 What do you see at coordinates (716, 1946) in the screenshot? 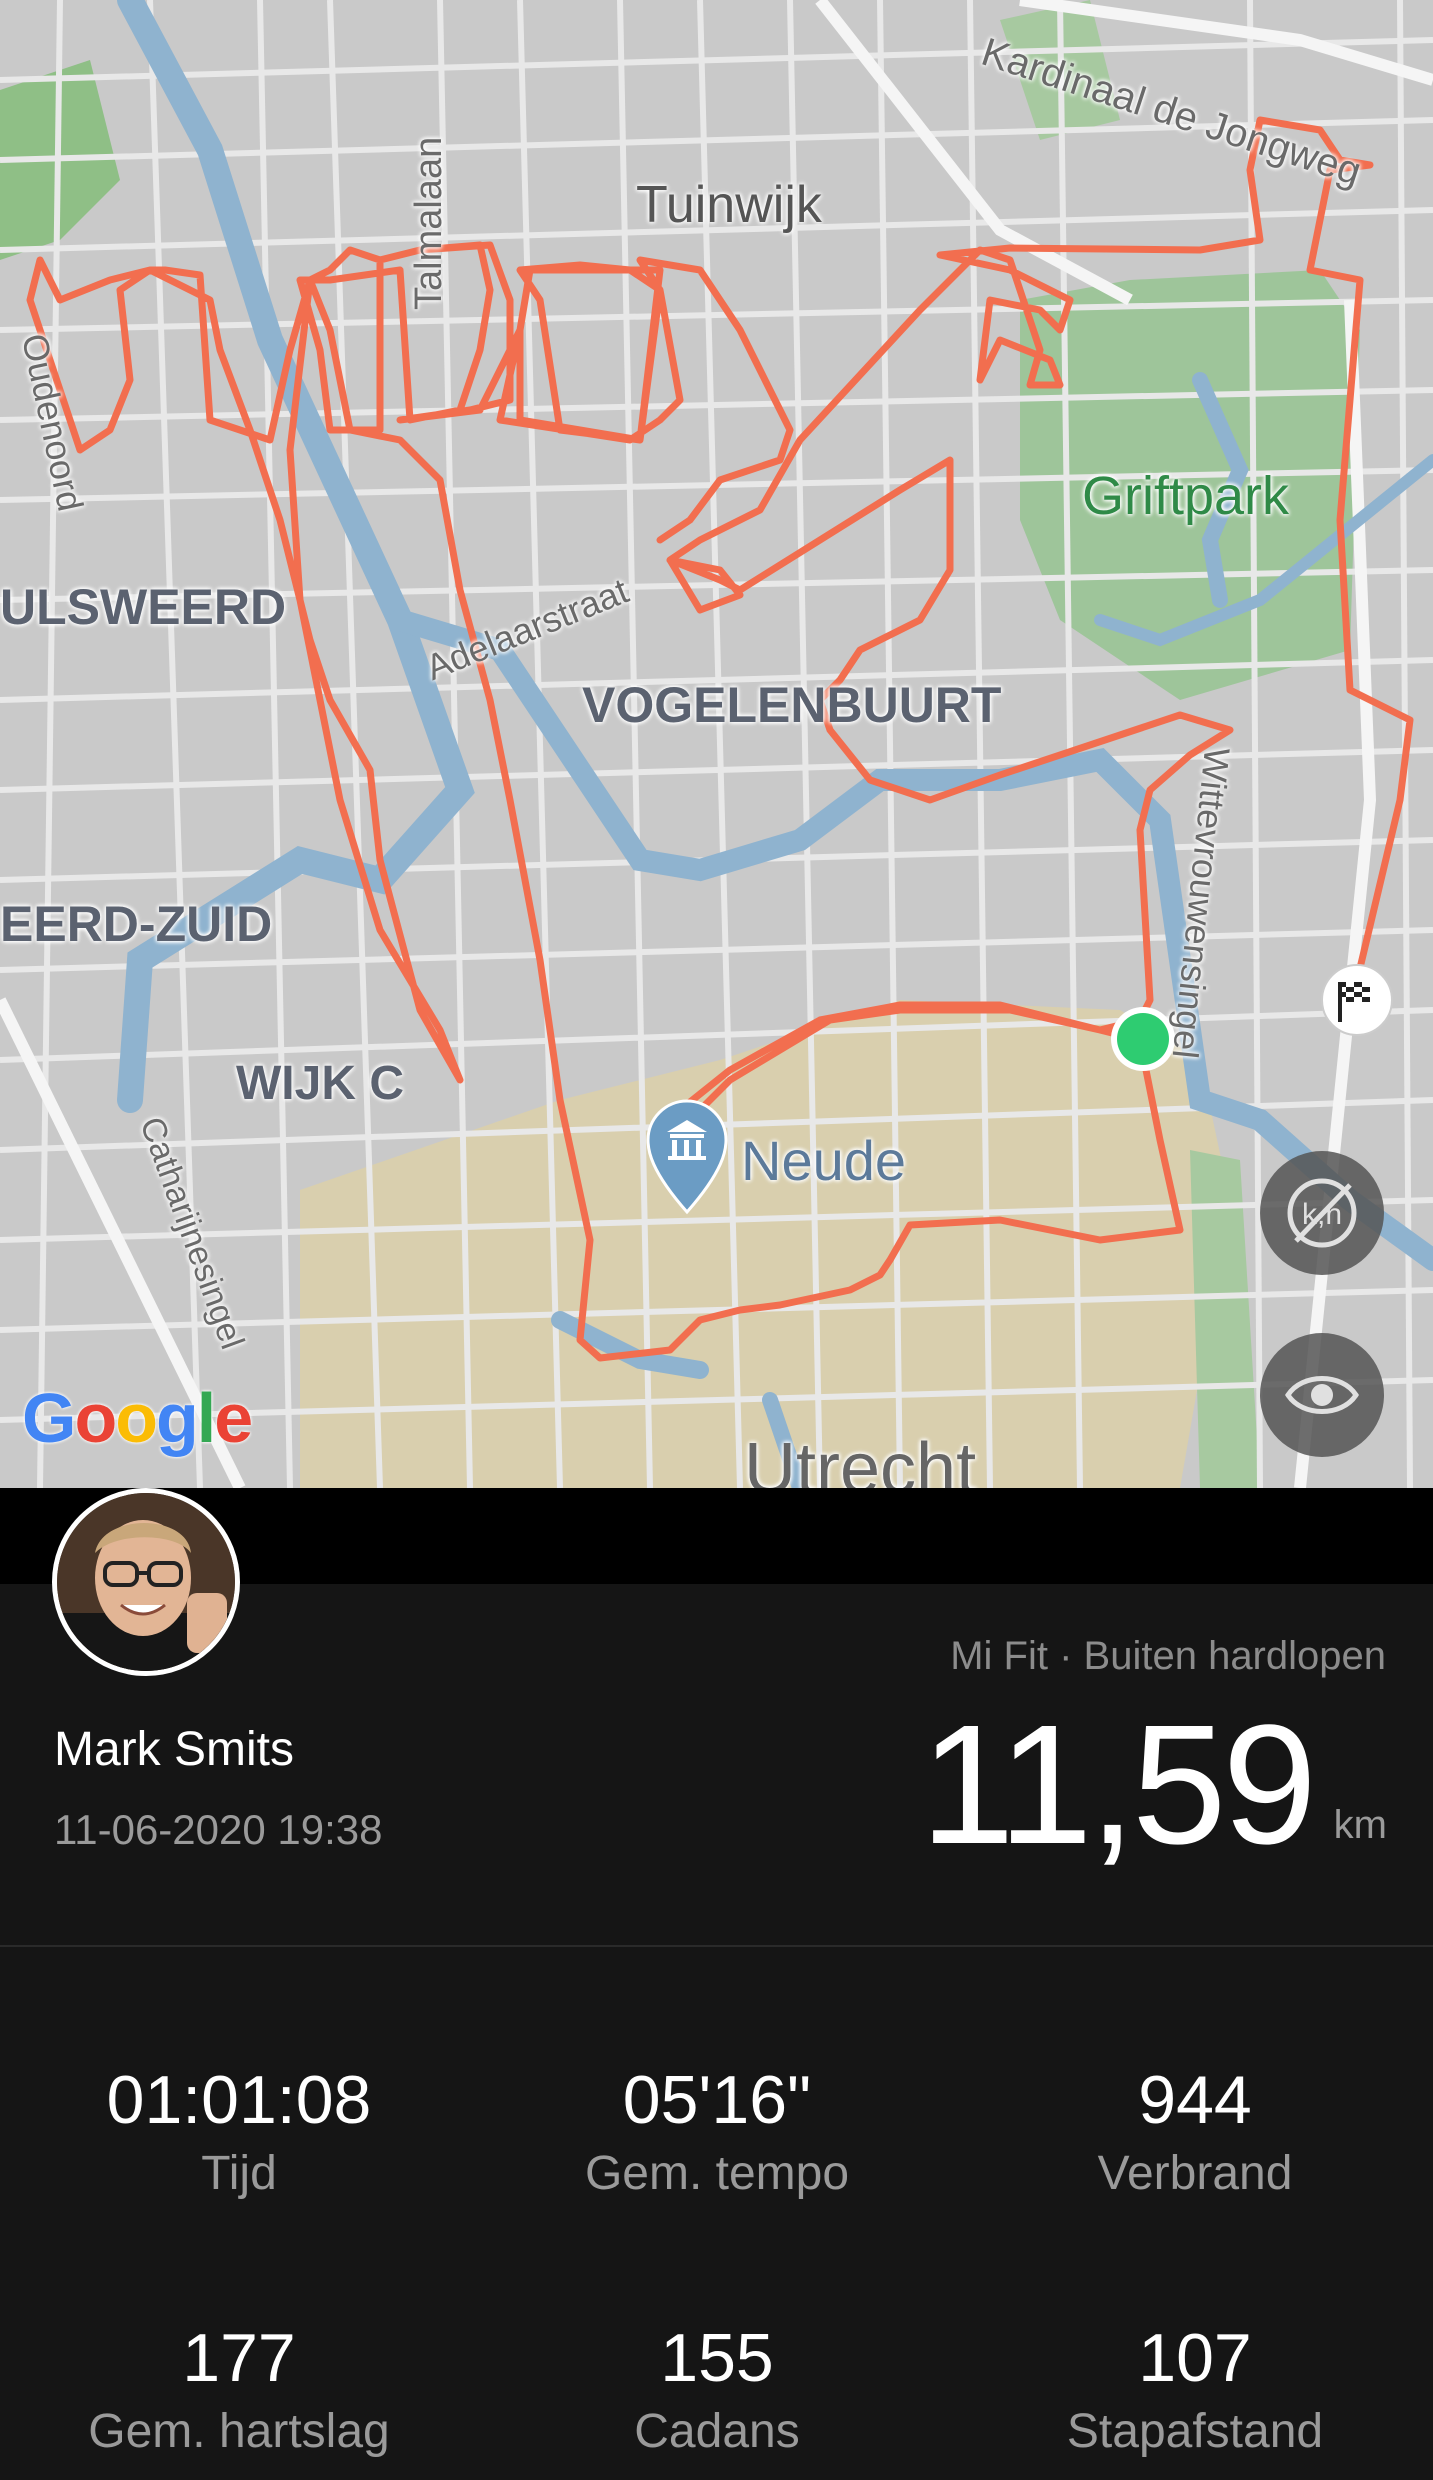
I see `divider` at bounding box center [716, 1946].